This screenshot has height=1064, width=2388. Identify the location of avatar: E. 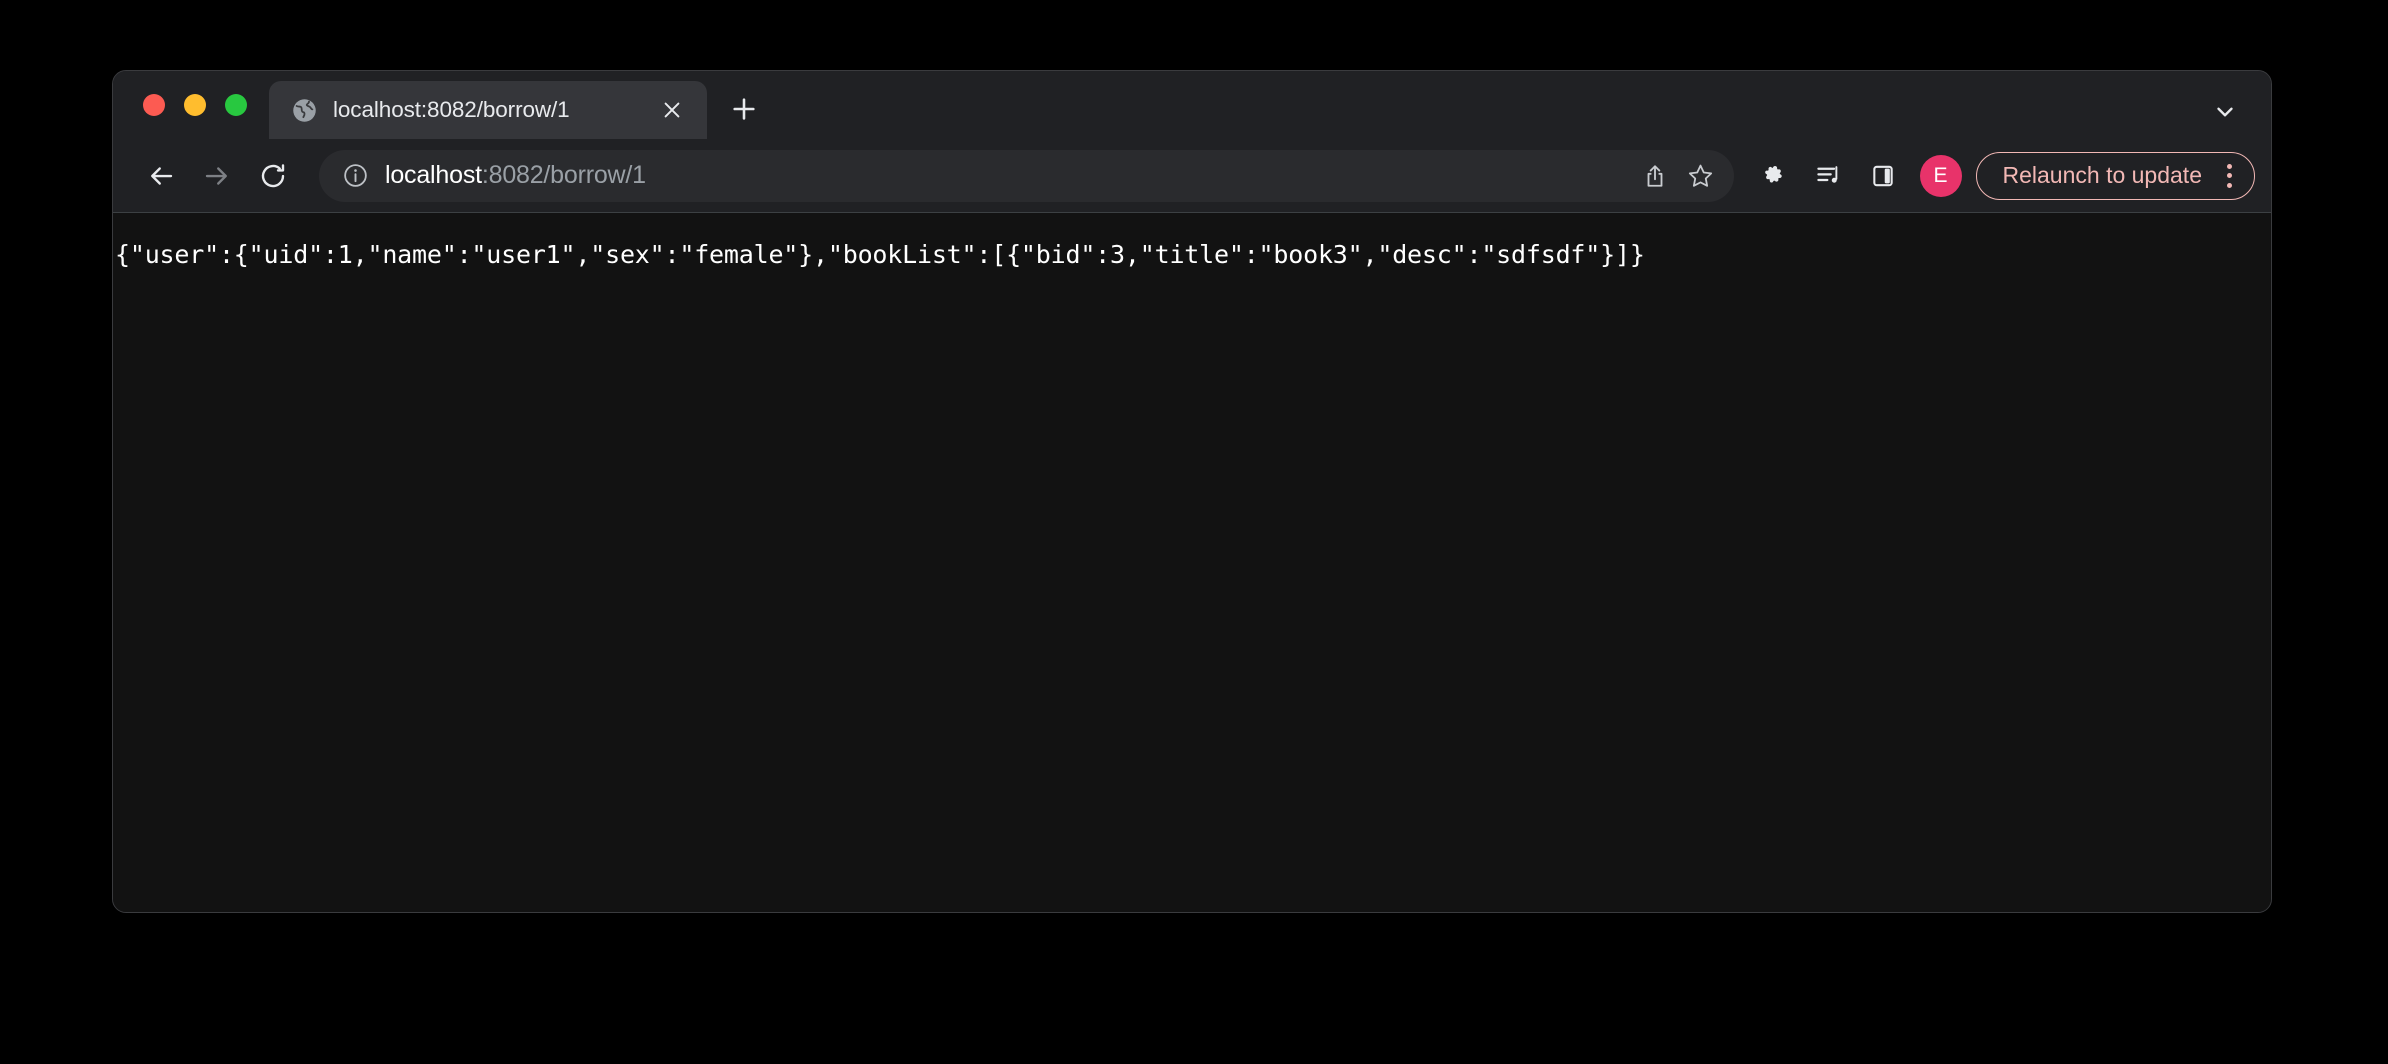
(1940, 175).